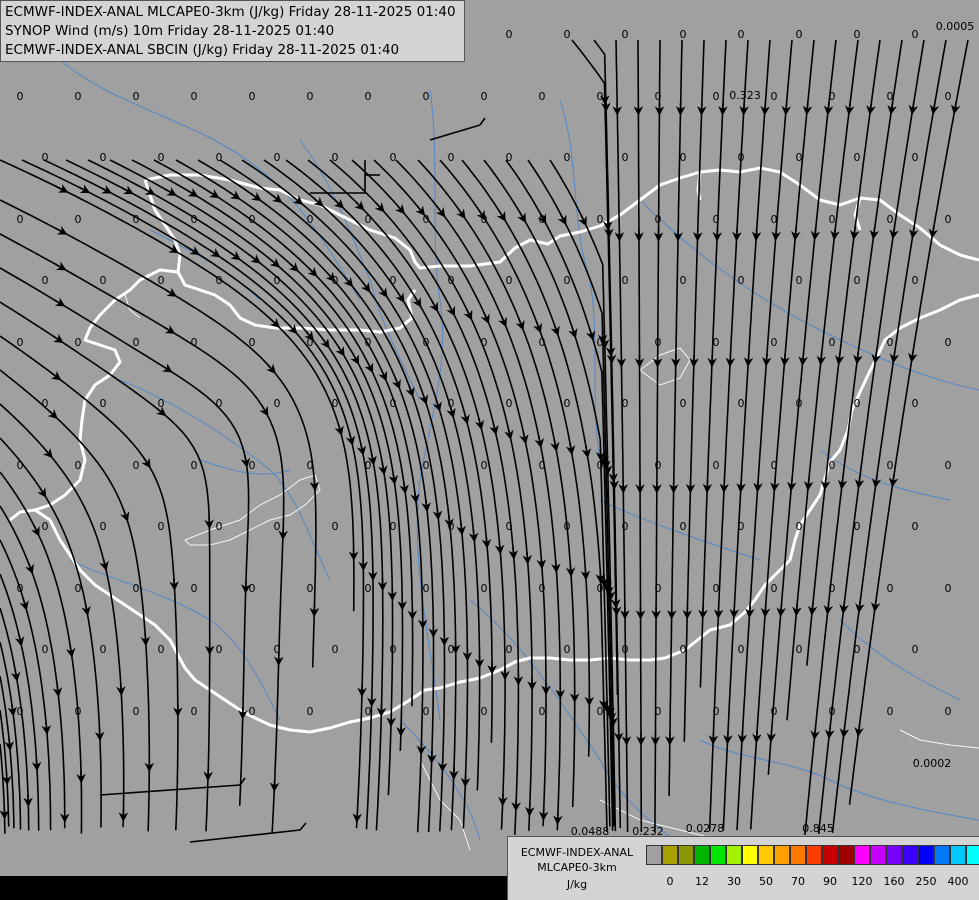 Image resolution: width=979 pixels, height=900 pixels. Describe the element at coordinates (734, 881) in the screenshot. I see `legend-tick-label: 30` at that location.